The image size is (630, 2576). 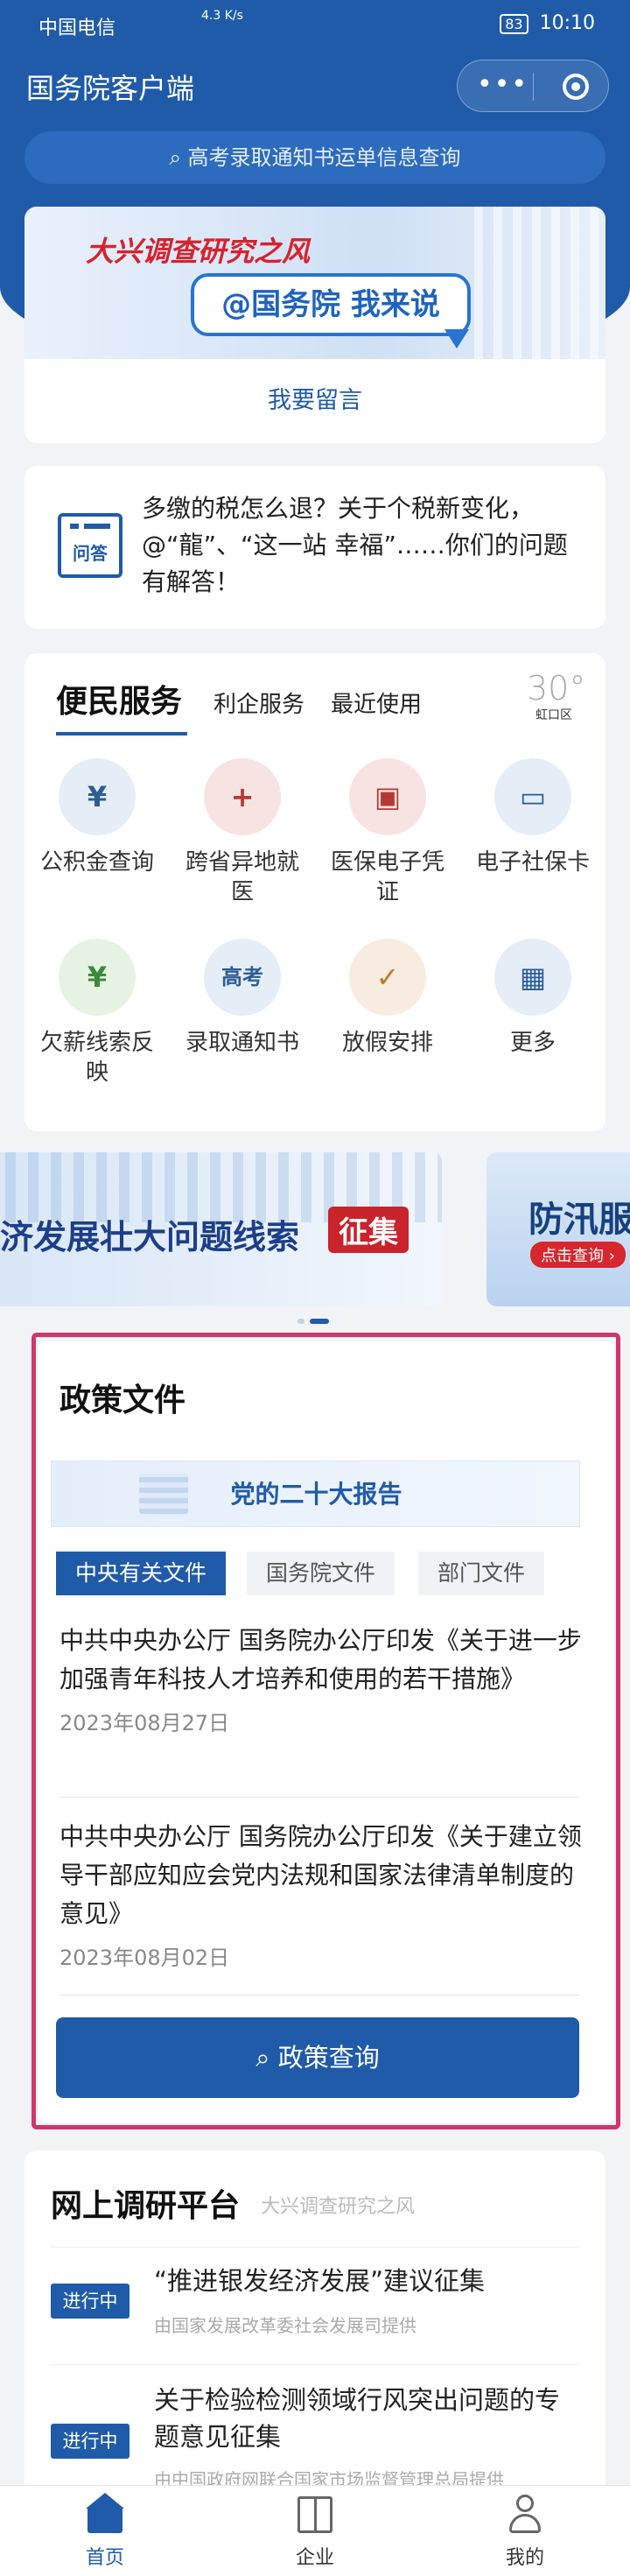 What do you see at coordinates (502, 84) in the screenshot?
I see `more-dots-icon: •••` at bounding box center [502, 84].